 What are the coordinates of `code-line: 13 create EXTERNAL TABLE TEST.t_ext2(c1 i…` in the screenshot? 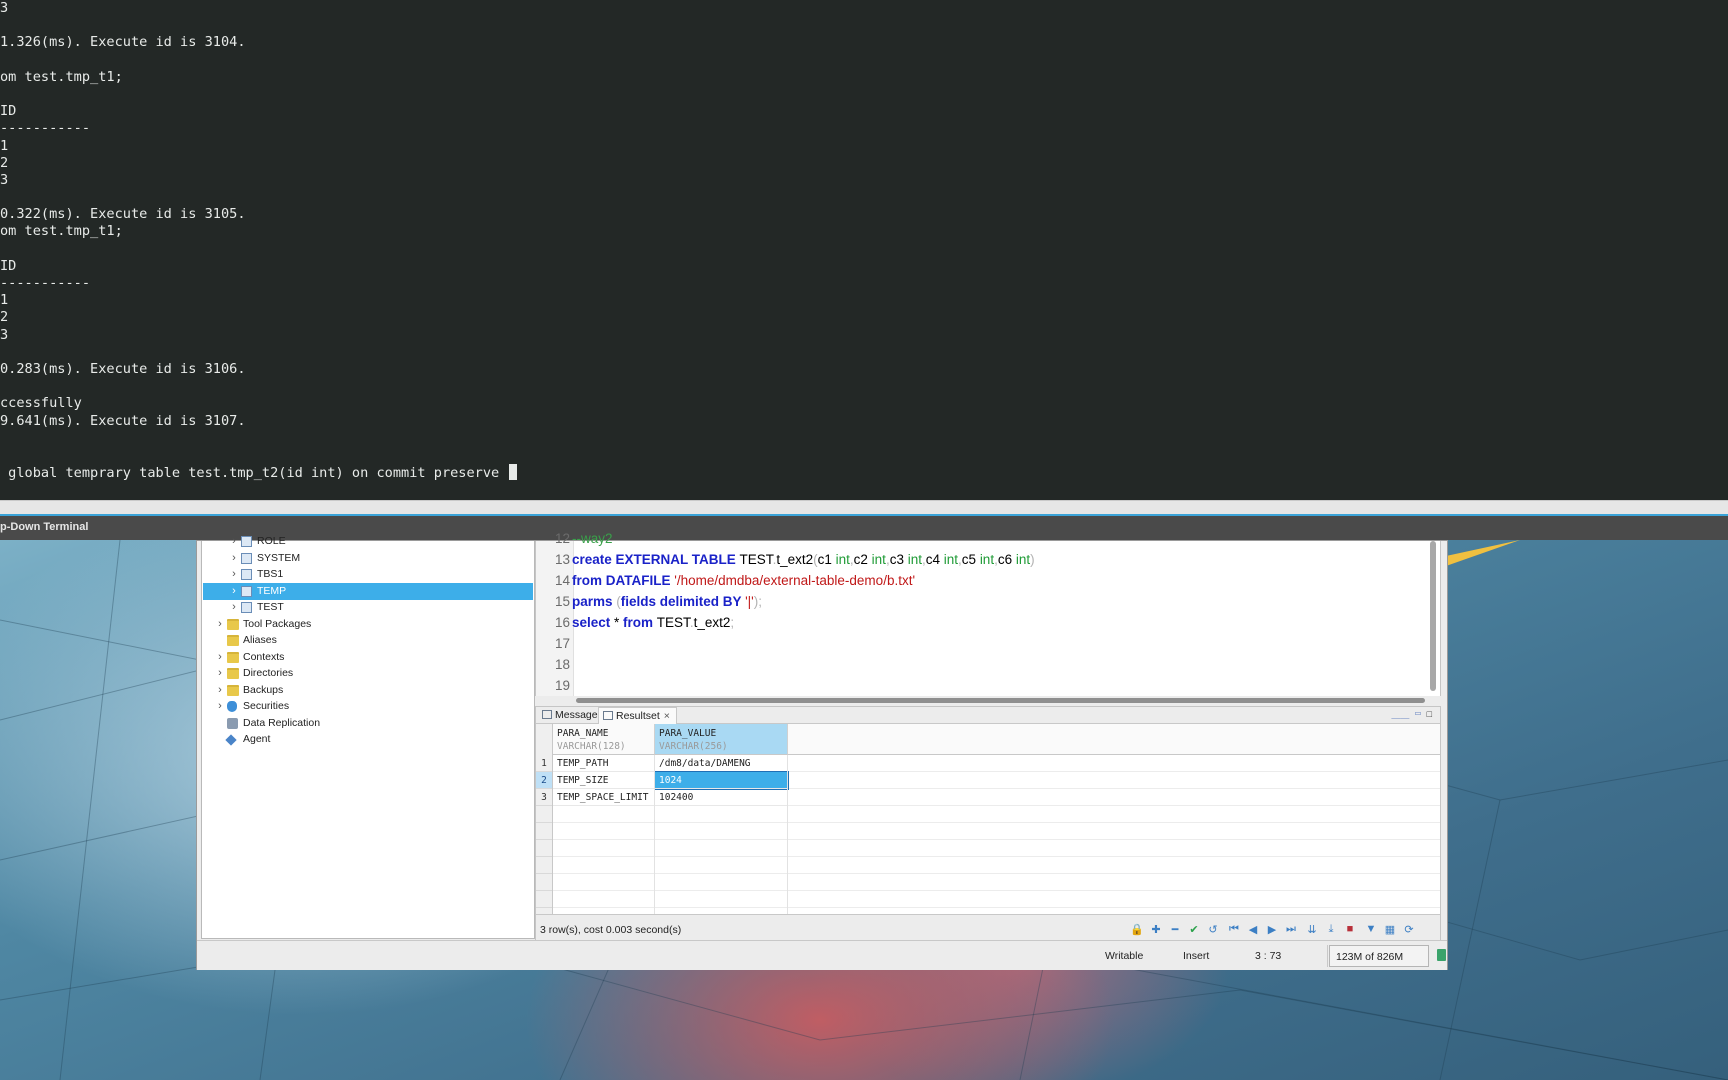 It's located at (976, 559).